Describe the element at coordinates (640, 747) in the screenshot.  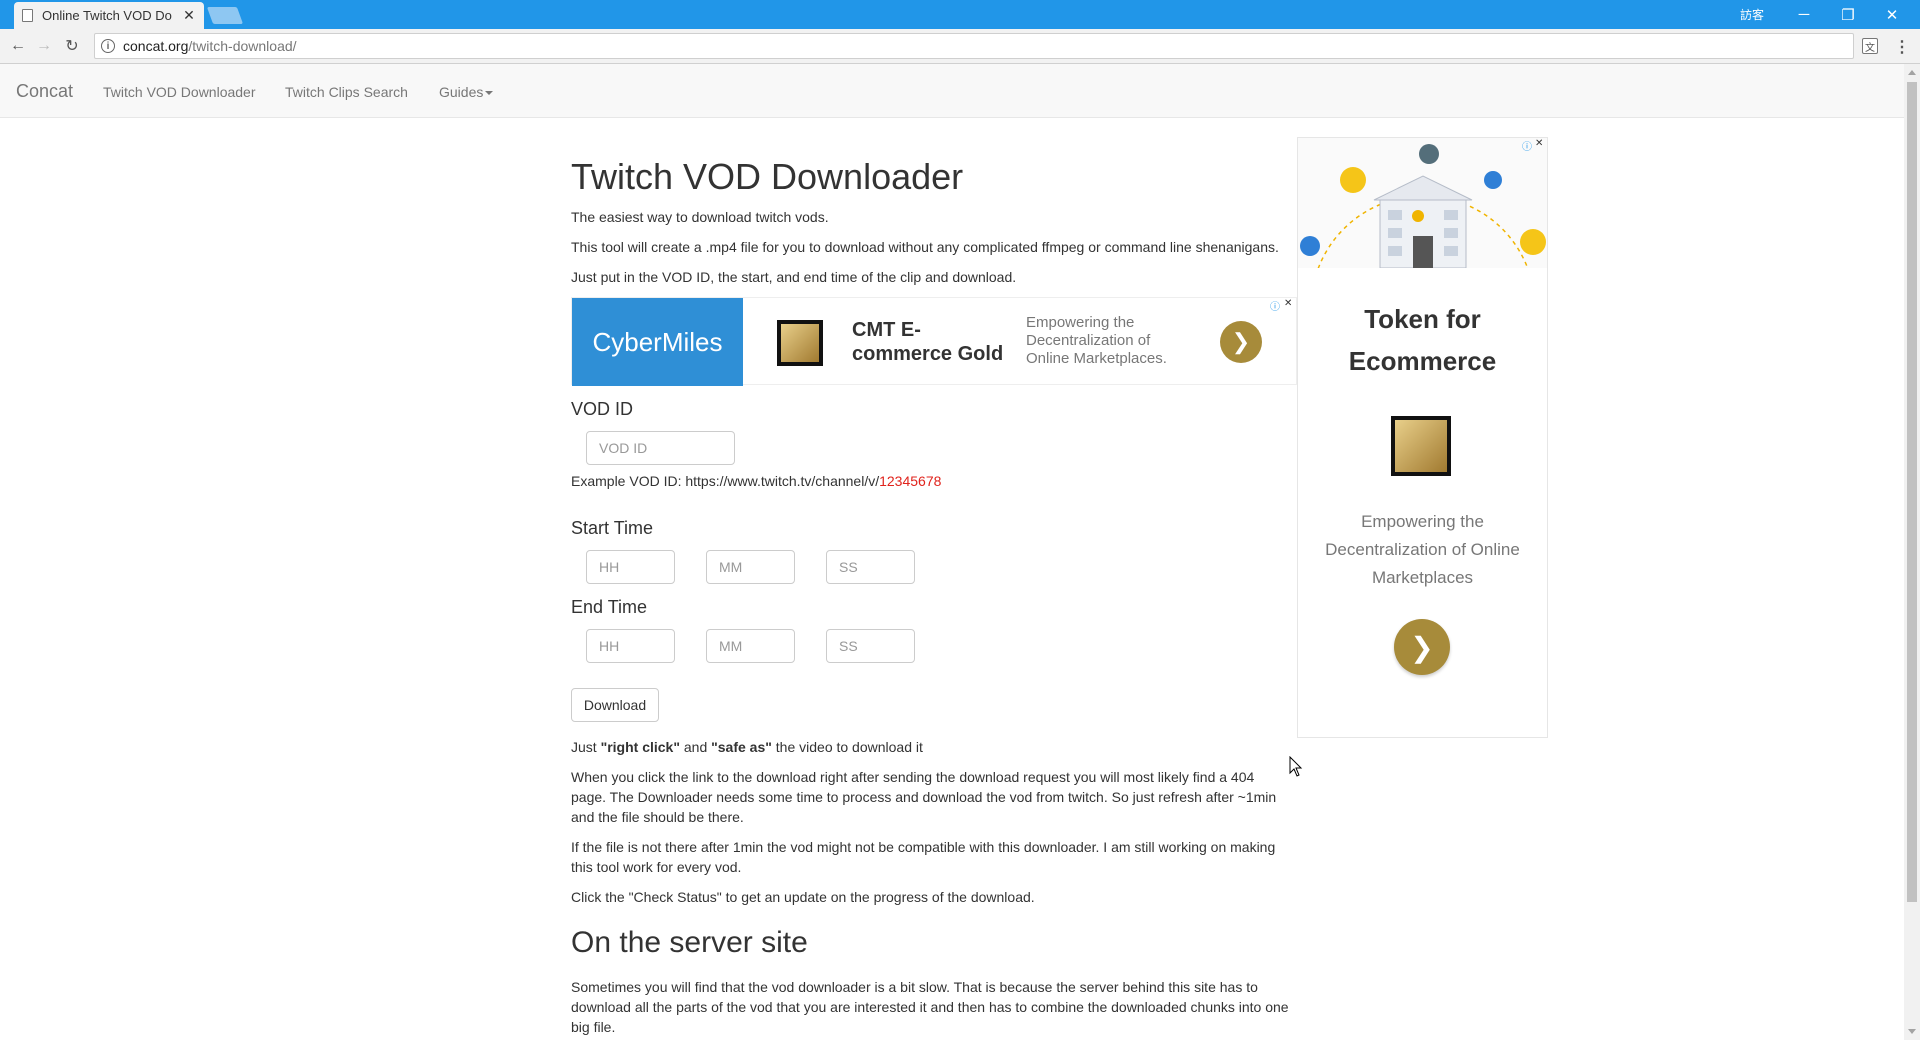
I see `tip-right-click: "right click"` at that location.